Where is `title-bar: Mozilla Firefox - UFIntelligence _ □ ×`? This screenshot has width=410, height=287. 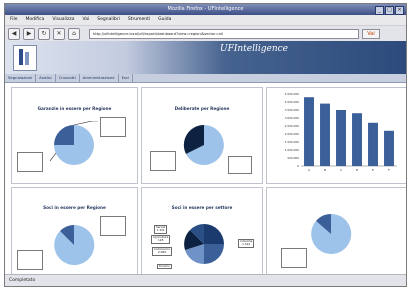
title-bar: Mozilla Firefox - UFIntelligence _ □ × is located at coordinates (205, 9).